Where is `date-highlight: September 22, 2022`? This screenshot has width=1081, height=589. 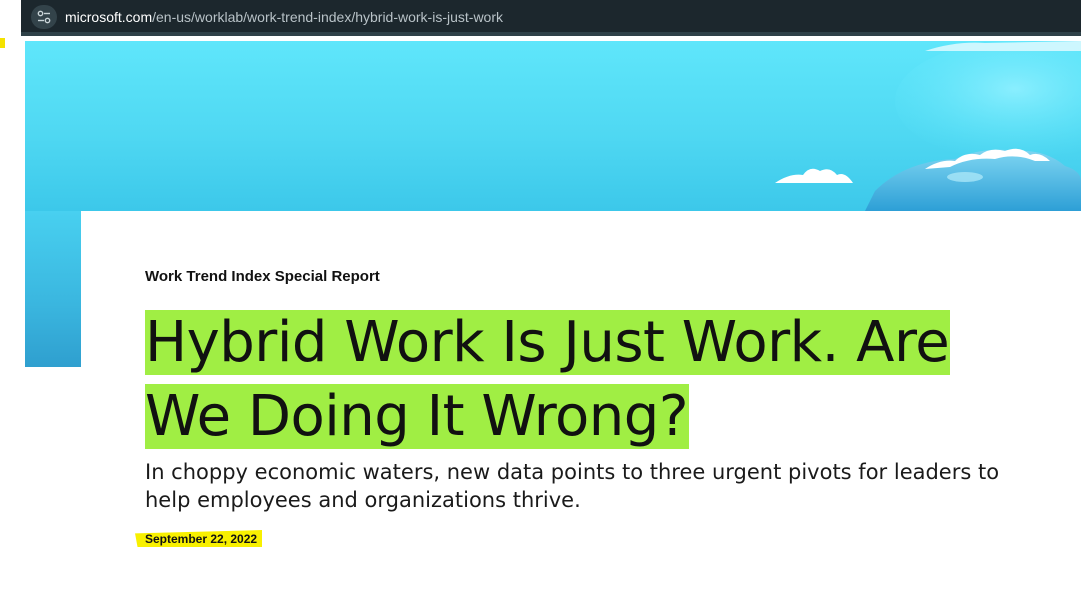 date-highlight: September 22, 2022 is located at coordinates (199, 538).